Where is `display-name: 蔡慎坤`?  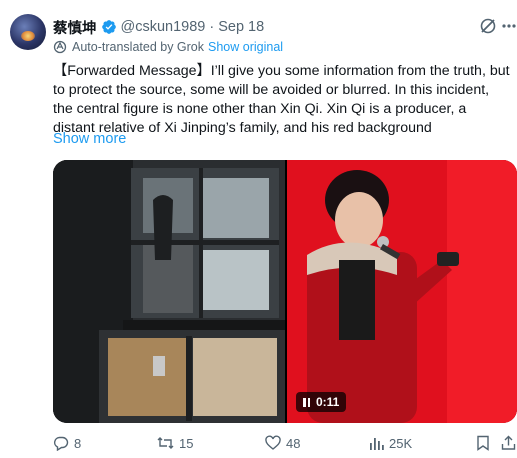
display-name: 蔡慎坤 is located at coordinates (75, 27).